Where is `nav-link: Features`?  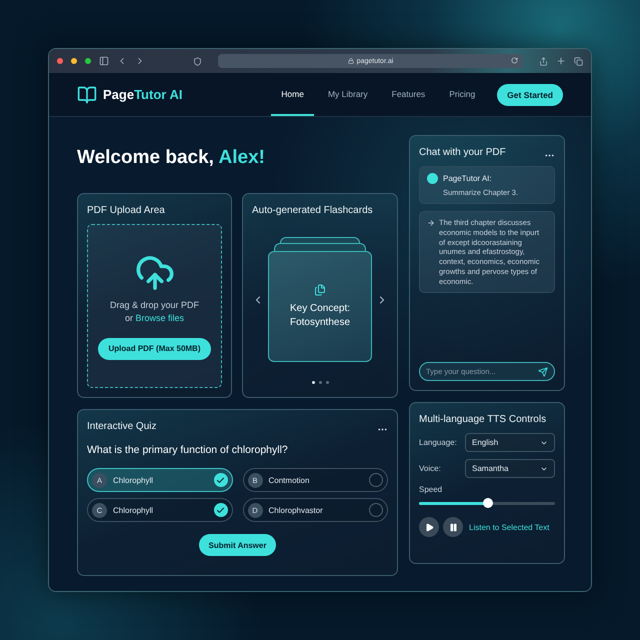
nav-link: Features is located at coordinates (409, 94).